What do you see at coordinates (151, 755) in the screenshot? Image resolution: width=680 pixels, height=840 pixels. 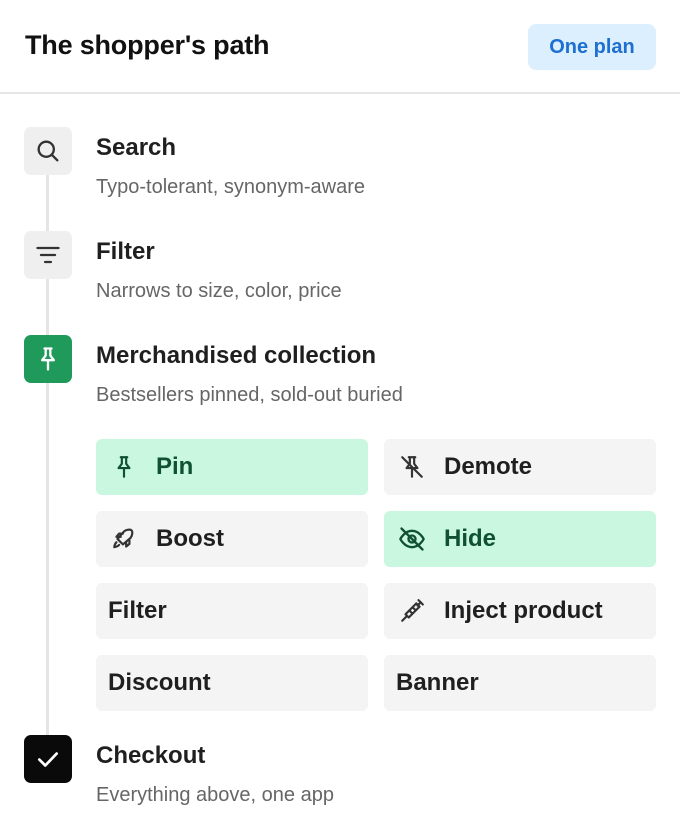 I see `step-title-checkout: Checkout` at bounding box center [151, 755].